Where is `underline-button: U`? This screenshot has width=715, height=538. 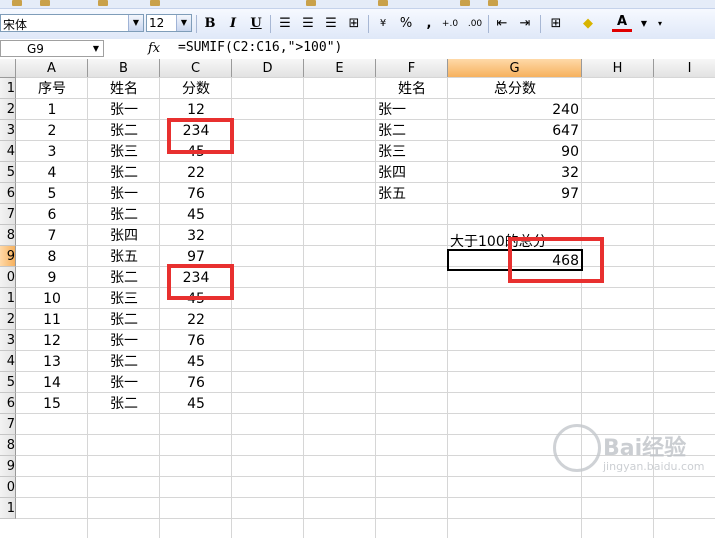
underline-button: U is located at coordinates (256, 24).